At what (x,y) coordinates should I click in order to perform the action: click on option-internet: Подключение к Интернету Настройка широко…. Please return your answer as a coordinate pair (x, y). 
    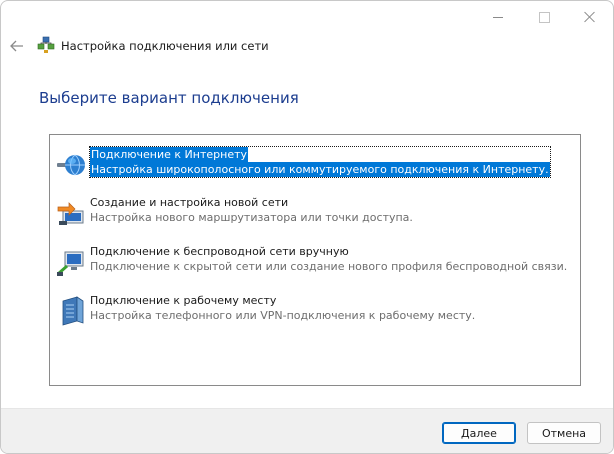
    Looking at the image, I should click on (315, 163).